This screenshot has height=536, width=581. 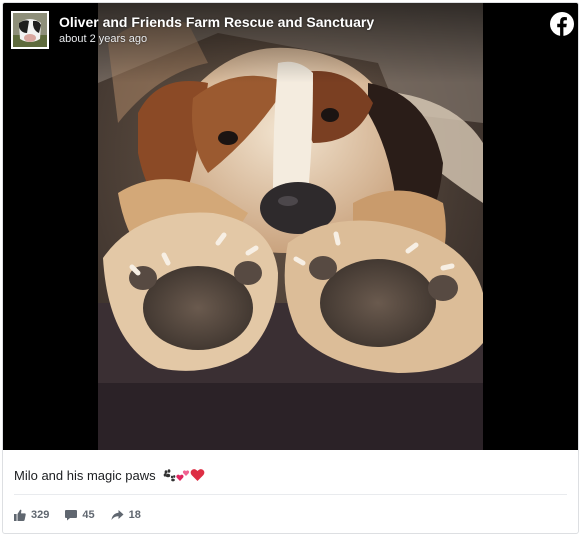 What do you see at coordinates (290, 494) in the screenshot?
I see `divider` at bounding box center [290, 494].